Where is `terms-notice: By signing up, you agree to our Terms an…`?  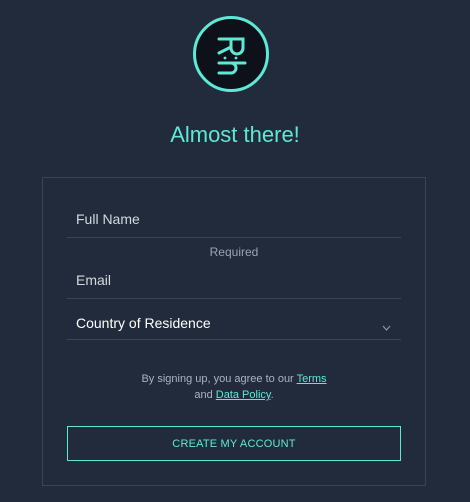 terms-notice: By signing up, you agree to our Terms an… is located at coordinates (234, 387).